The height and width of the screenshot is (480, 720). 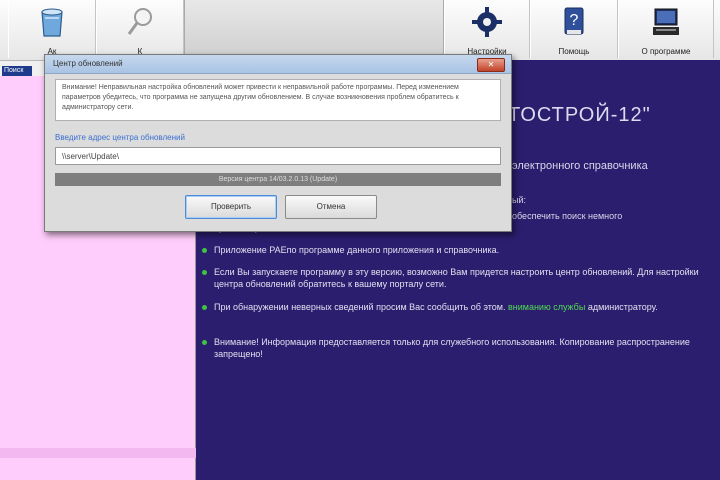 What do you see at coordinates (98, 453) in the screenshot?
I see `horizontal-scrollbar` at bounding box center [98, 453].